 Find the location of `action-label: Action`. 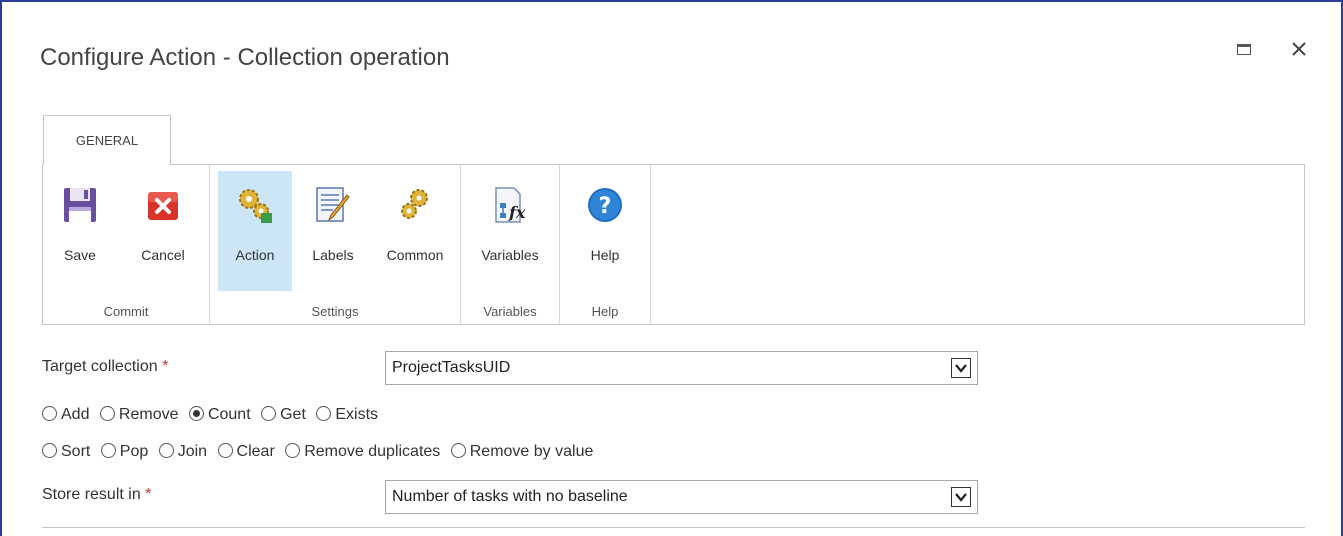

action-label: Action is located at coordinates (255, 255).